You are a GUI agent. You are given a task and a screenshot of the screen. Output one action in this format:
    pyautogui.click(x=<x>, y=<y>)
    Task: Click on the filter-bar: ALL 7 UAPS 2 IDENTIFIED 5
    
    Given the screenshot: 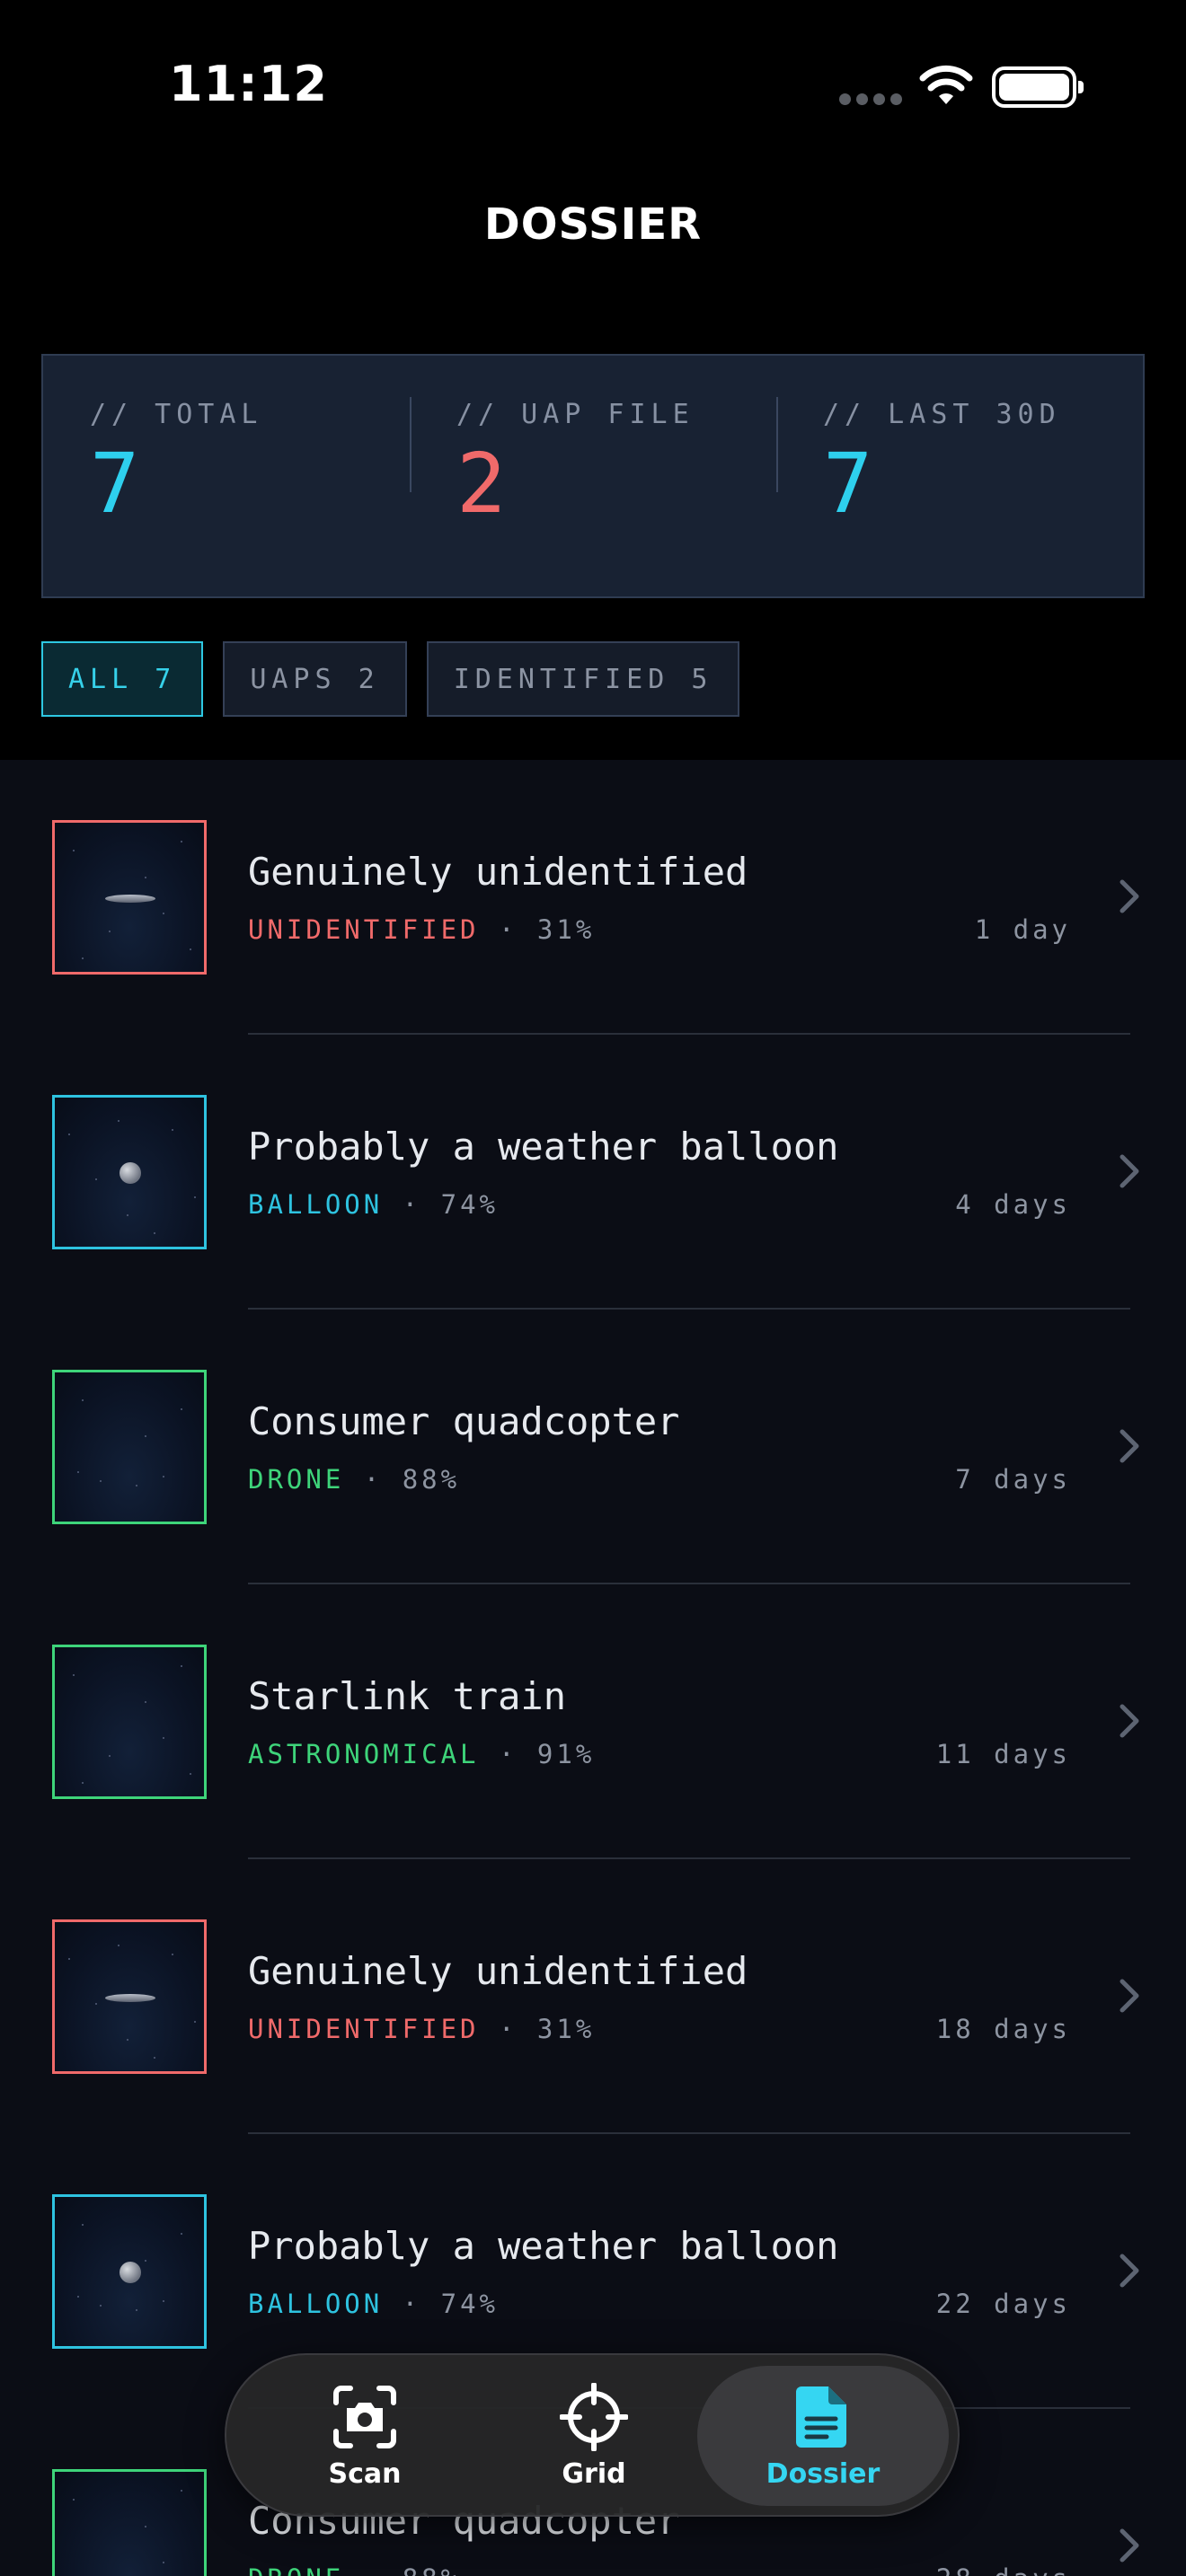 What is the action you would take?
    pyautogui.click(x=390, y=679)
    